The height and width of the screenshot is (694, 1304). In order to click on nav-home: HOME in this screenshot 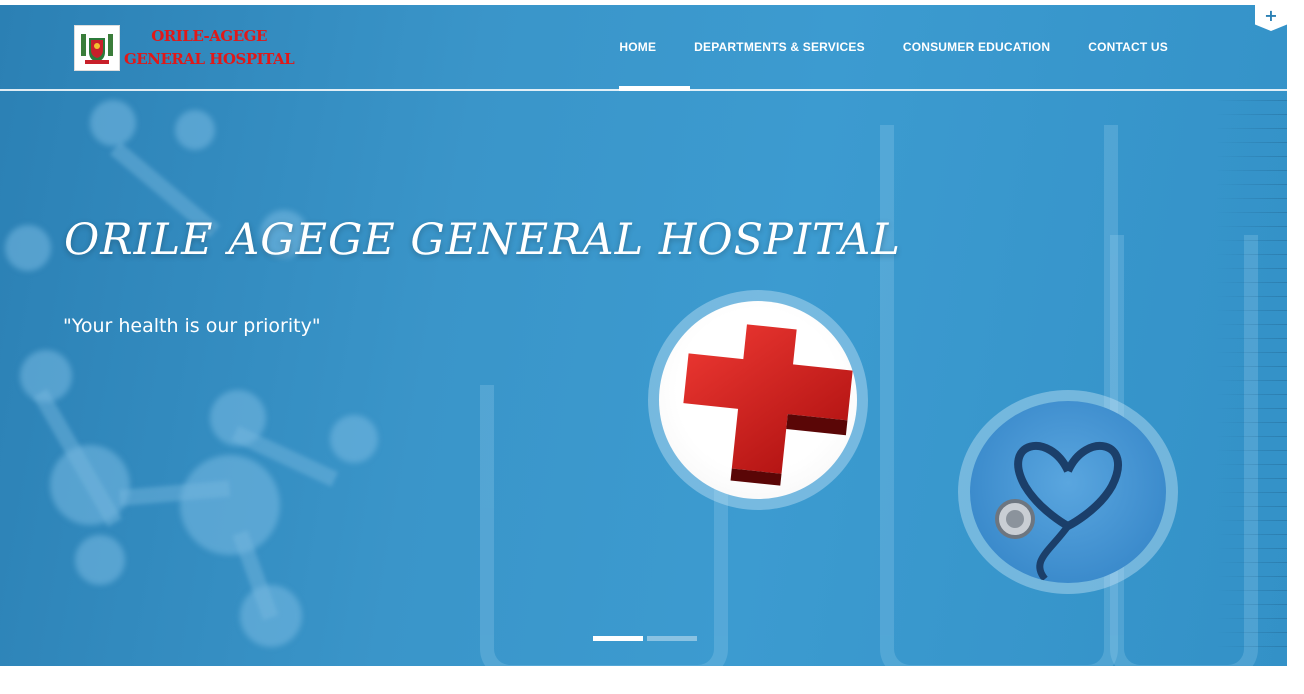, I will do `click(645, 48)`.